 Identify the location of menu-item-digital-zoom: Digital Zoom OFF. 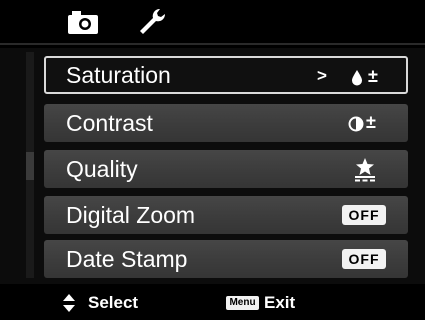
(226, 215).